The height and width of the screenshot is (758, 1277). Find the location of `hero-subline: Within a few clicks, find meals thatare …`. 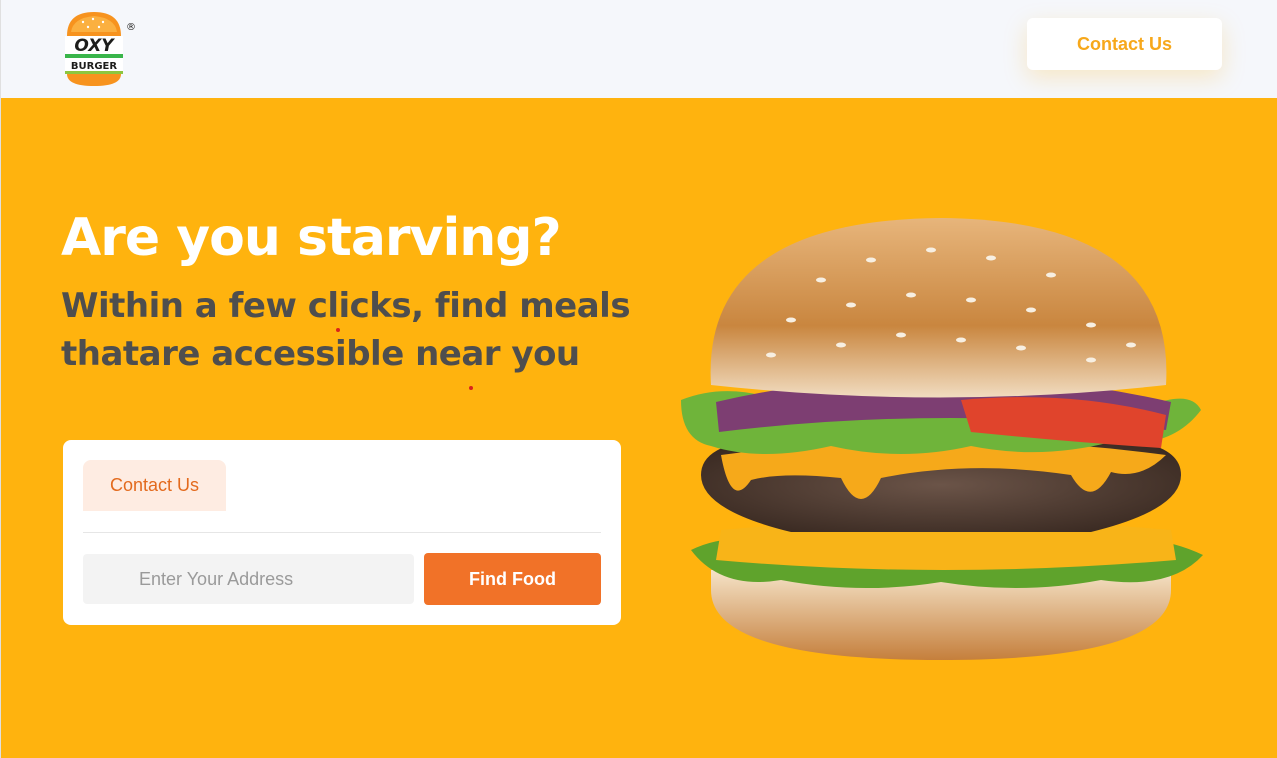

hero-subline: Within a few clicks, find meals thatare … is located at coordinates (346, 330).